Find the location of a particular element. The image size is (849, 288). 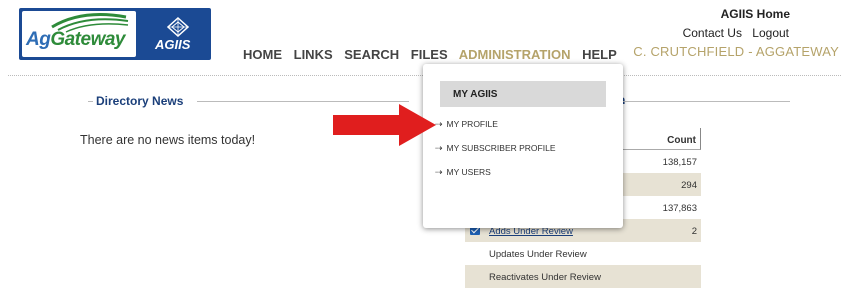

menu-item-label: MY PROFILE is located at coordinates (472, 124).